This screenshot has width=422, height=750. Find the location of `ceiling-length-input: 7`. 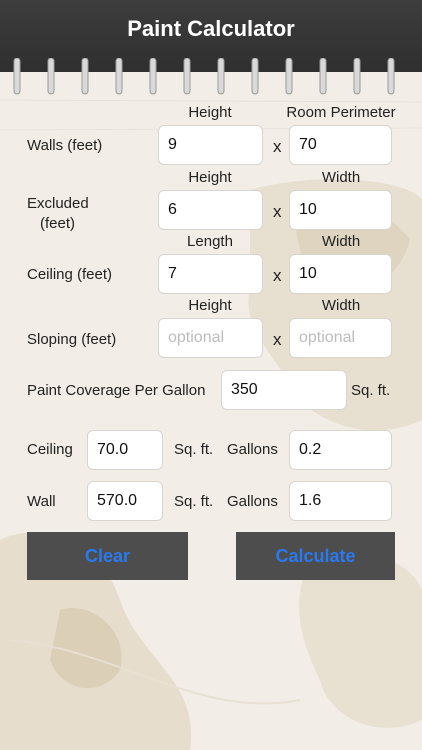

ceiling-length-input: 7 is located at coordinates (210, 274).